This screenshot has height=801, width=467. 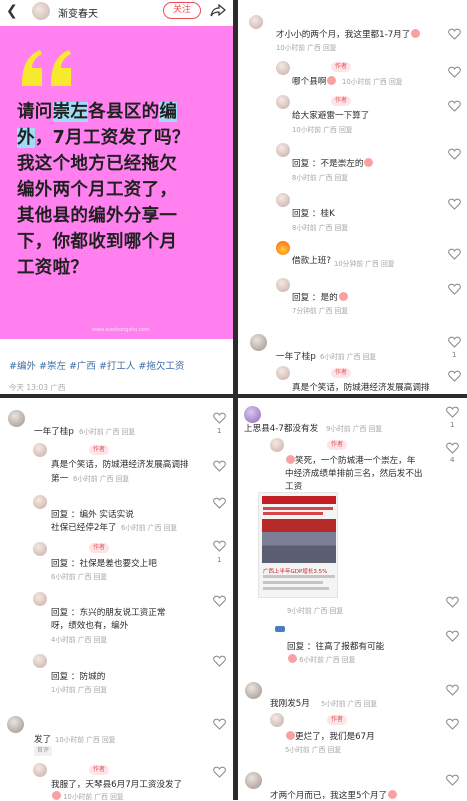 What do you see at coordinates (26, 138) in the screenshot?
I see `title-highlight-bianwai-2: 外` at bounding box center [26, 138].